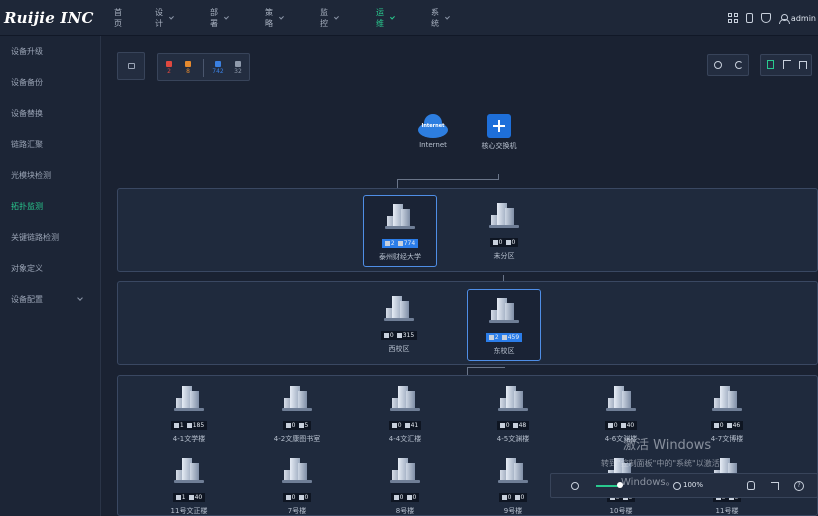 The height and width of the screenshot is (516, 818). Describe the element at coordinates (218, 68) in the screenshot. I see `stat-online: 742` at that location.